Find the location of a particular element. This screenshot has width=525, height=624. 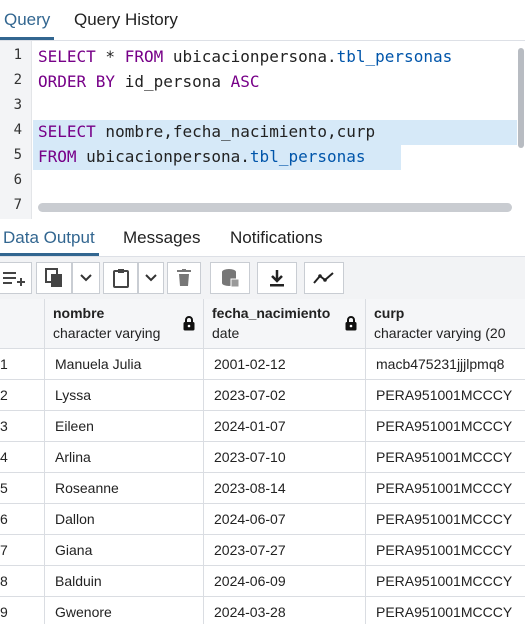

download-icon is located at coordinates (277, 278).